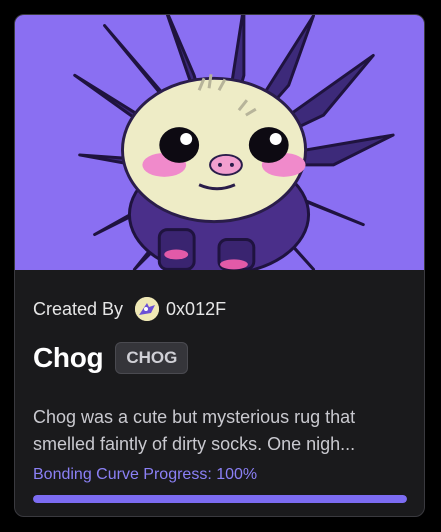  Describe the element at coordinates (111, 358) in the screenshot. I see `title-row: Chog CHOG` at that location.